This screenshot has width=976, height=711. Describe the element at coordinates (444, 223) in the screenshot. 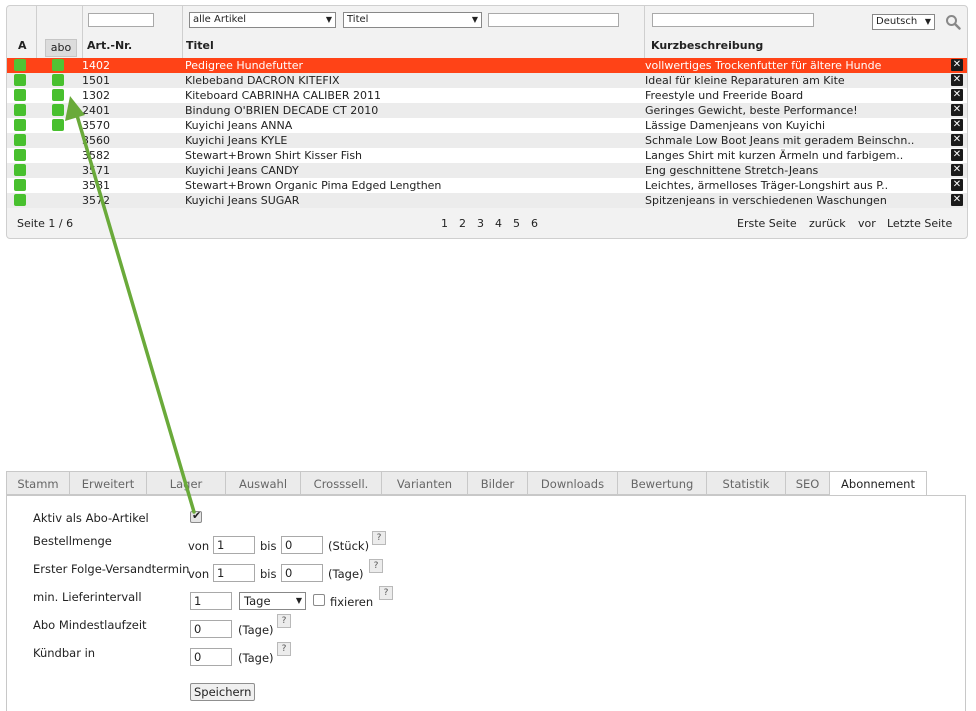

I see `page-link-1: 1` at that location.